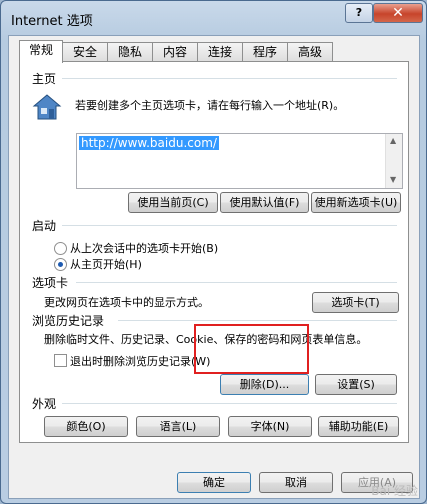 Image resolution: width=427 pixels, height=504 pixels. I want to click on use-current-button: 使用当前页(C), so click(173, 202).